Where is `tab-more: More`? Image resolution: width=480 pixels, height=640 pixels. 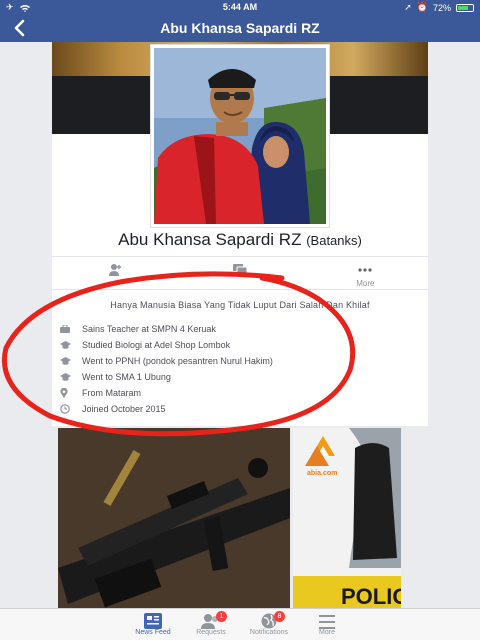 tab-more: More is located at coordinates (327, 624).